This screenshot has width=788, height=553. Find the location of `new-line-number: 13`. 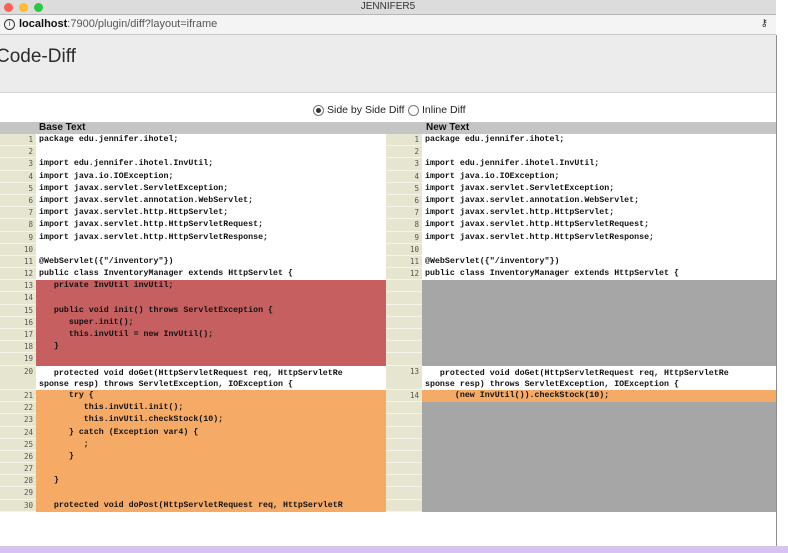

new-line-number: 13 is located at coordinates (404, 377).